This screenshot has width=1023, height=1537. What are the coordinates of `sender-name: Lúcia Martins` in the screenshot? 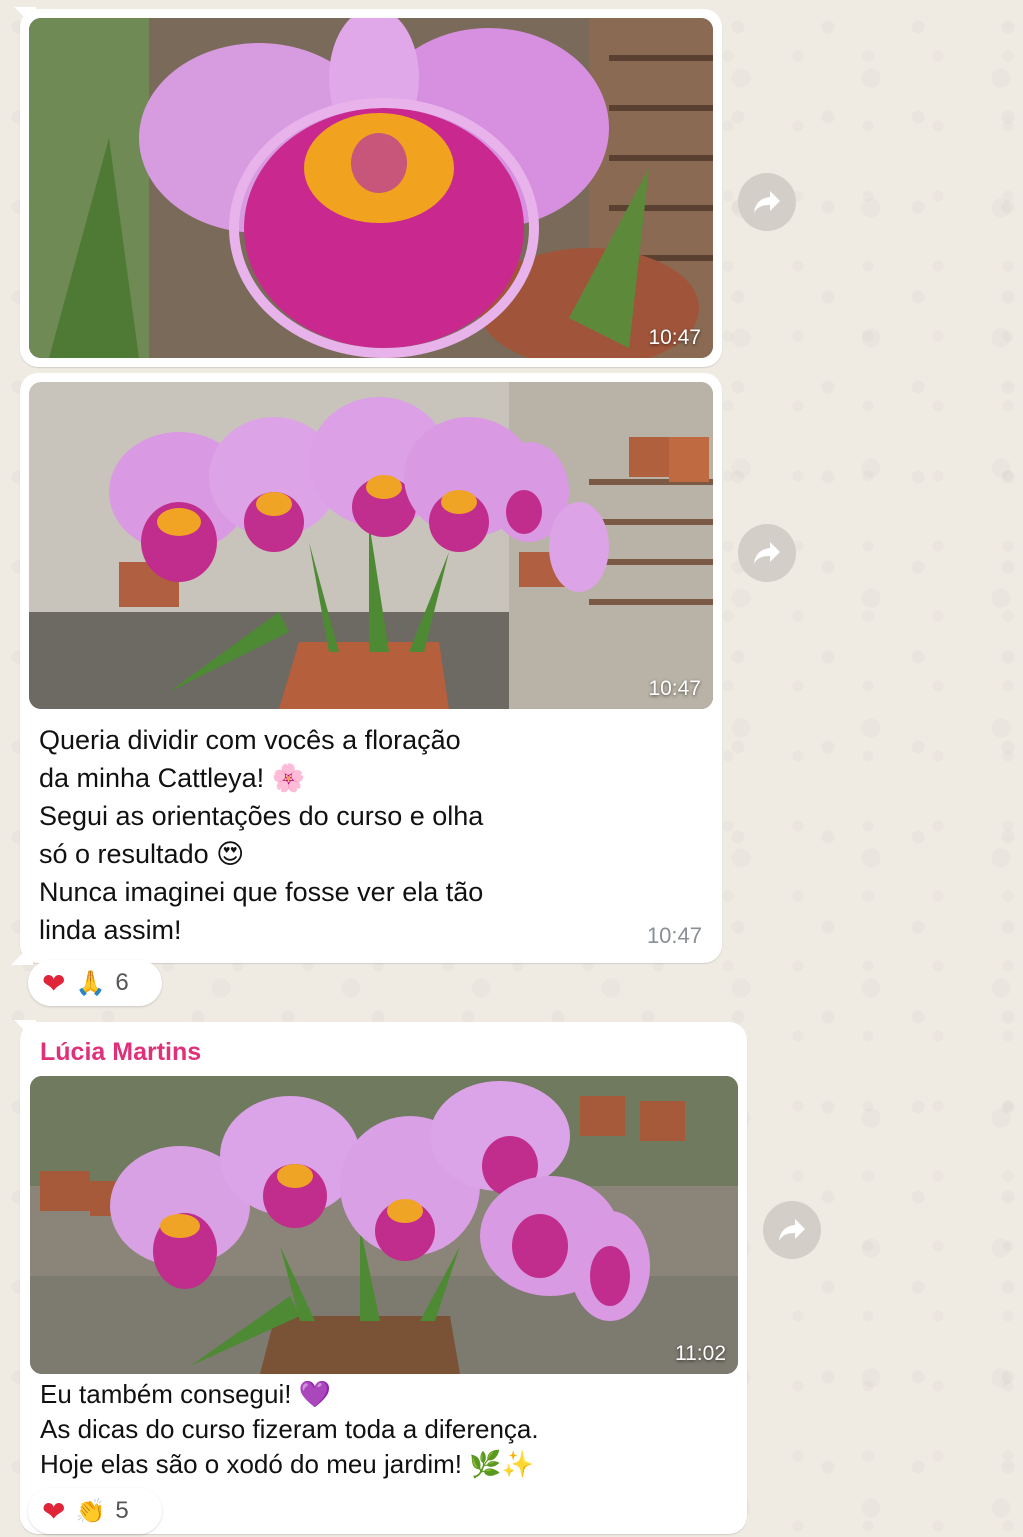 It's located at (120, 1052).